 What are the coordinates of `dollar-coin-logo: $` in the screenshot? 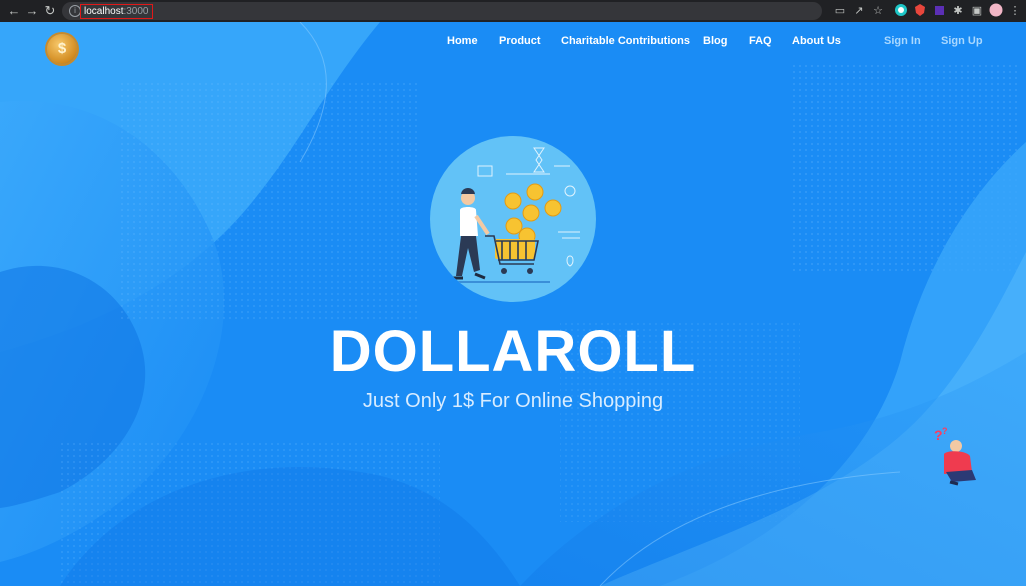 It's located at (62, 49).